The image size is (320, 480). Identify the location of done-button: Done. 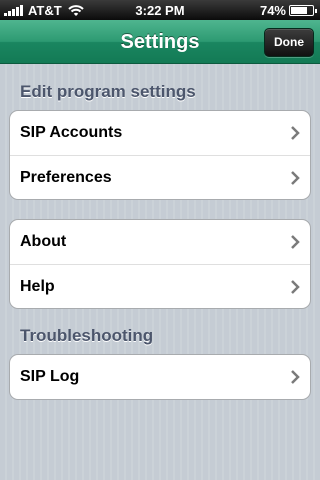
(289, 42).